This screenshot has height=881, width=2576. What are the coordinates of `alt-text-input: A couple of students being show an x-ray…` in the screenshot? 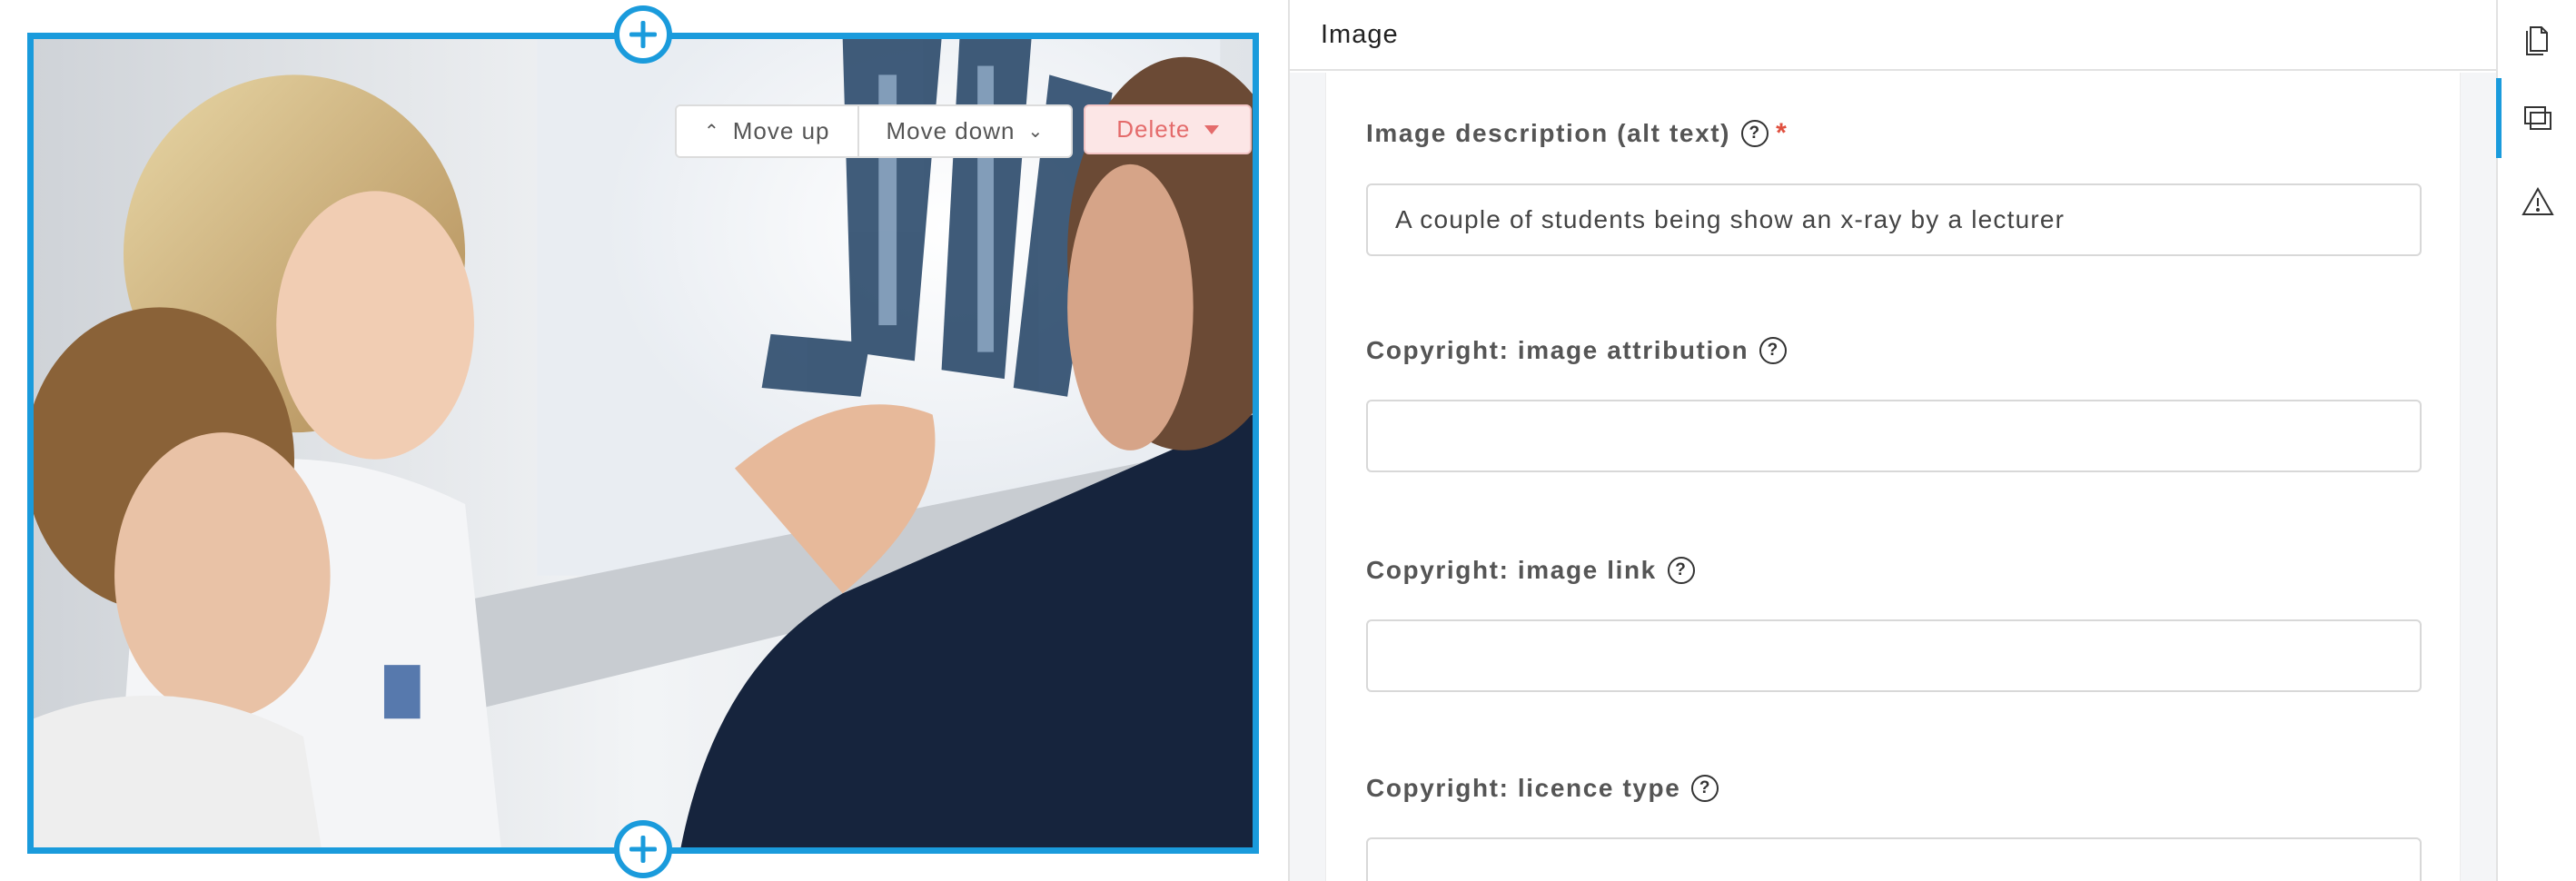 It's located at (1894, 219).